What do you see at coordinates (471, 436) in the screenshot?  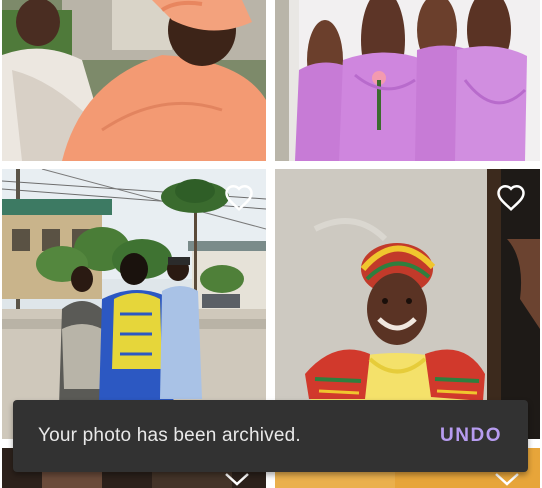 I see `undo-button: UNDO` at bounding box center [471, 436].